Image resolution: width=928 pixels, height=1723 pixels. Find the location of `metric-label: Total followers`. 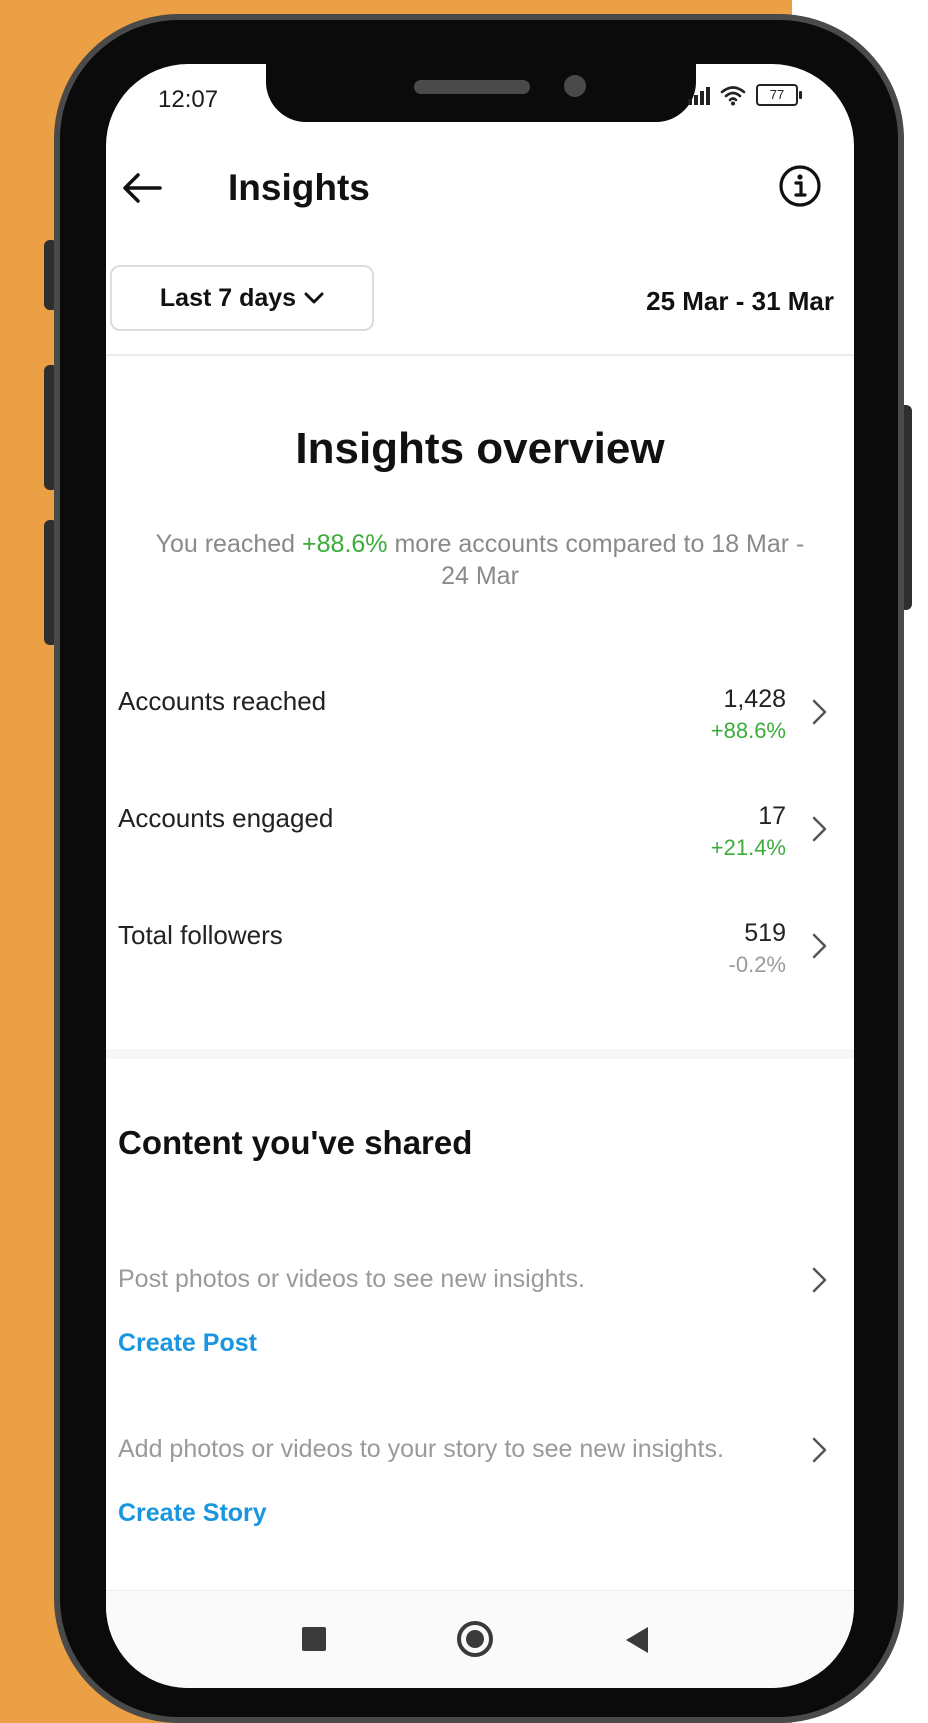

metric-label: Total followers is located at coordinates (200, 935).